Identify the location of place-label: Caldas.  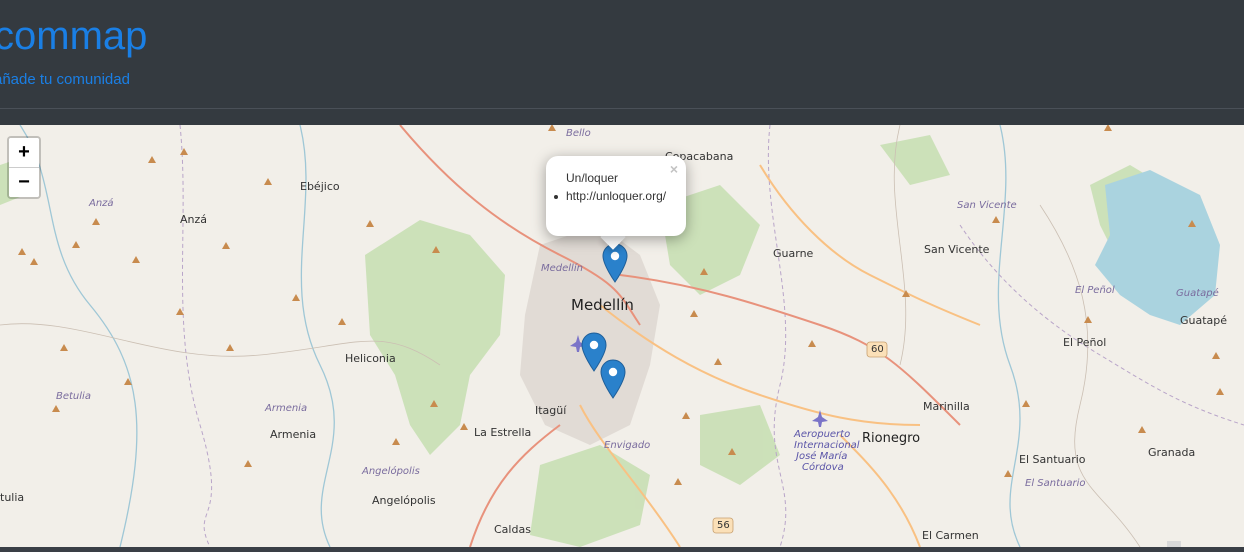
(512, 529).